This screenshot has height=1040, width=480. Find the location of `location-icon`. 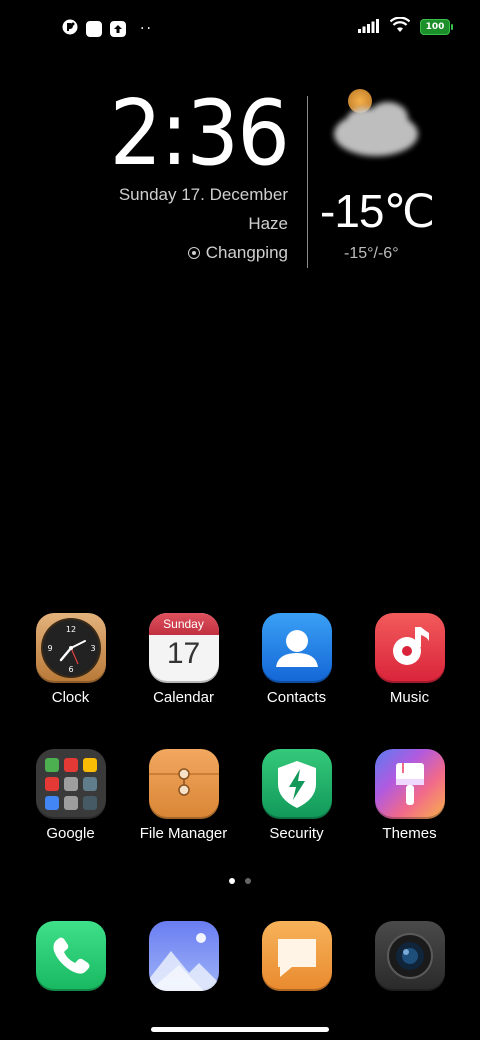

location-icon is located at coordinates (193, 253).